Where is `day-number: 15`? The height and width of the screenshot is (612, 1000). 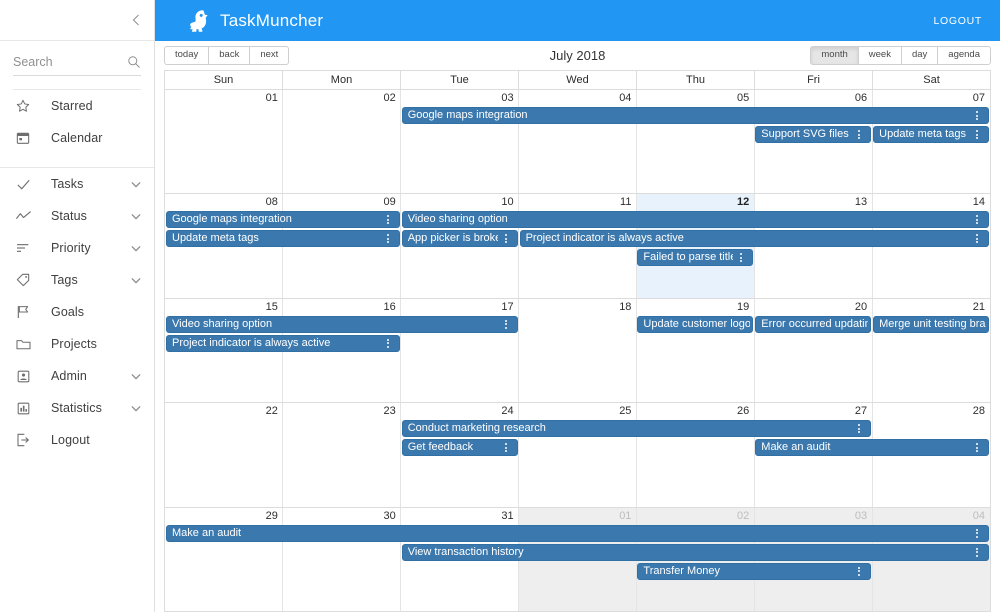 day-number: 15 is located at coordinates (224, 307).